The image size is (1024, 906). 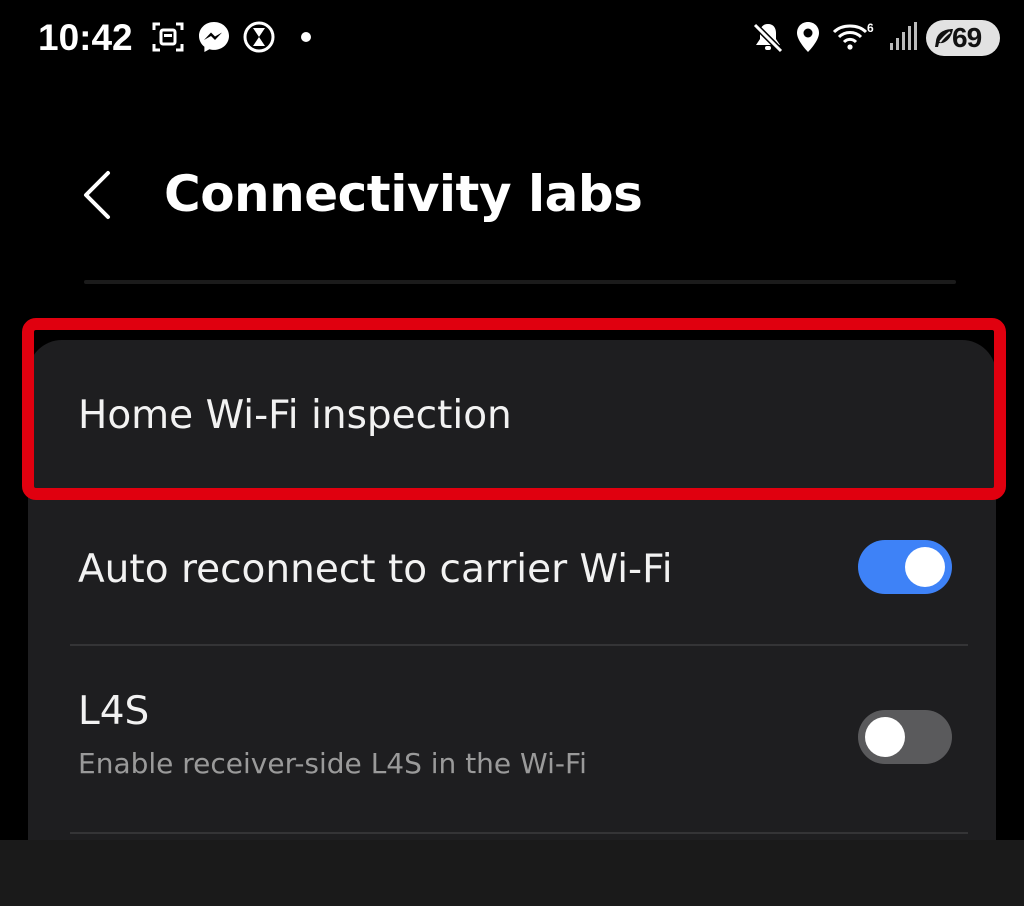 What do you see at coordinates (519, 833) in the screenshot?
I see `row-divider` at bounding box center [519, 833].